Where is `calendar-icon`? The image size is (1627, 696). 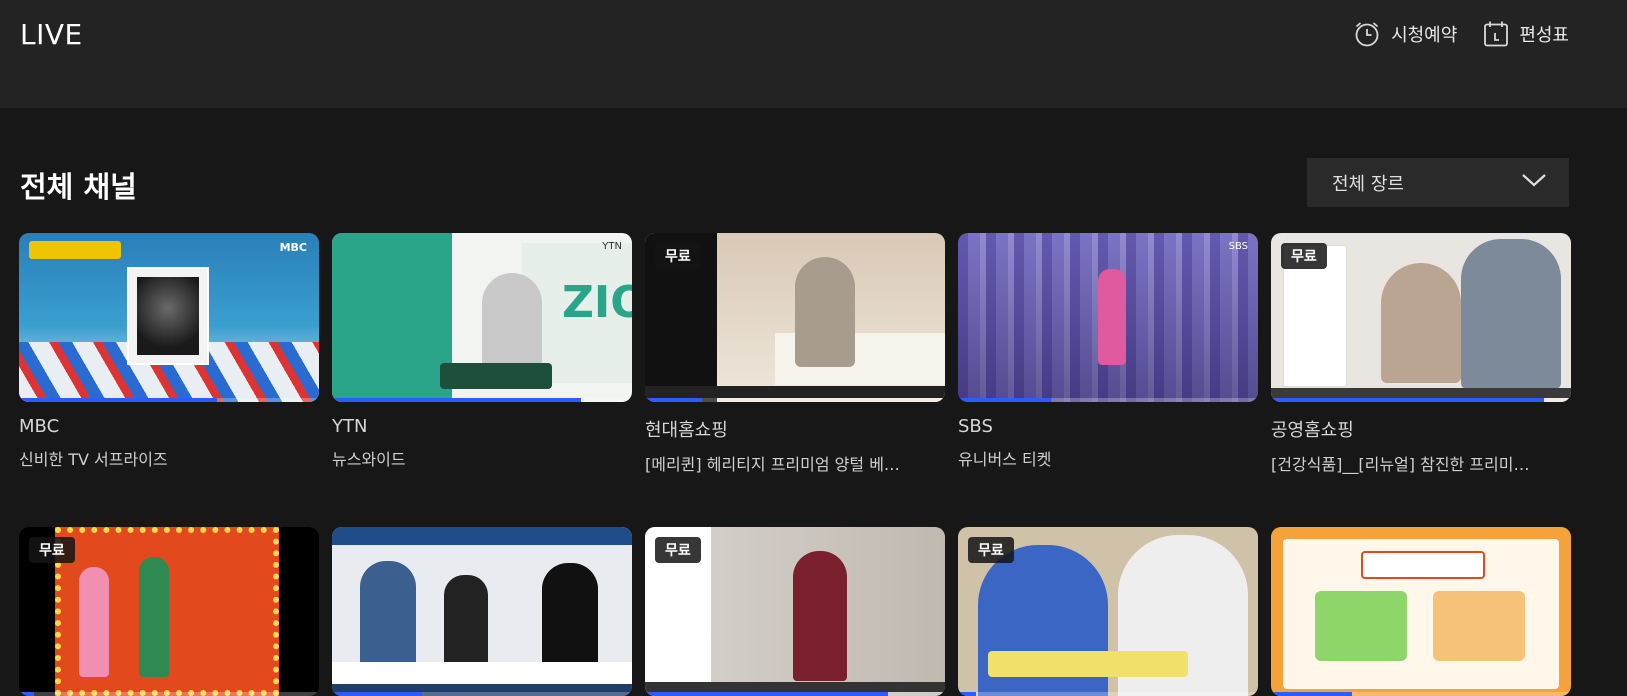 calendar-icon is located at coordinates (1496, 34).